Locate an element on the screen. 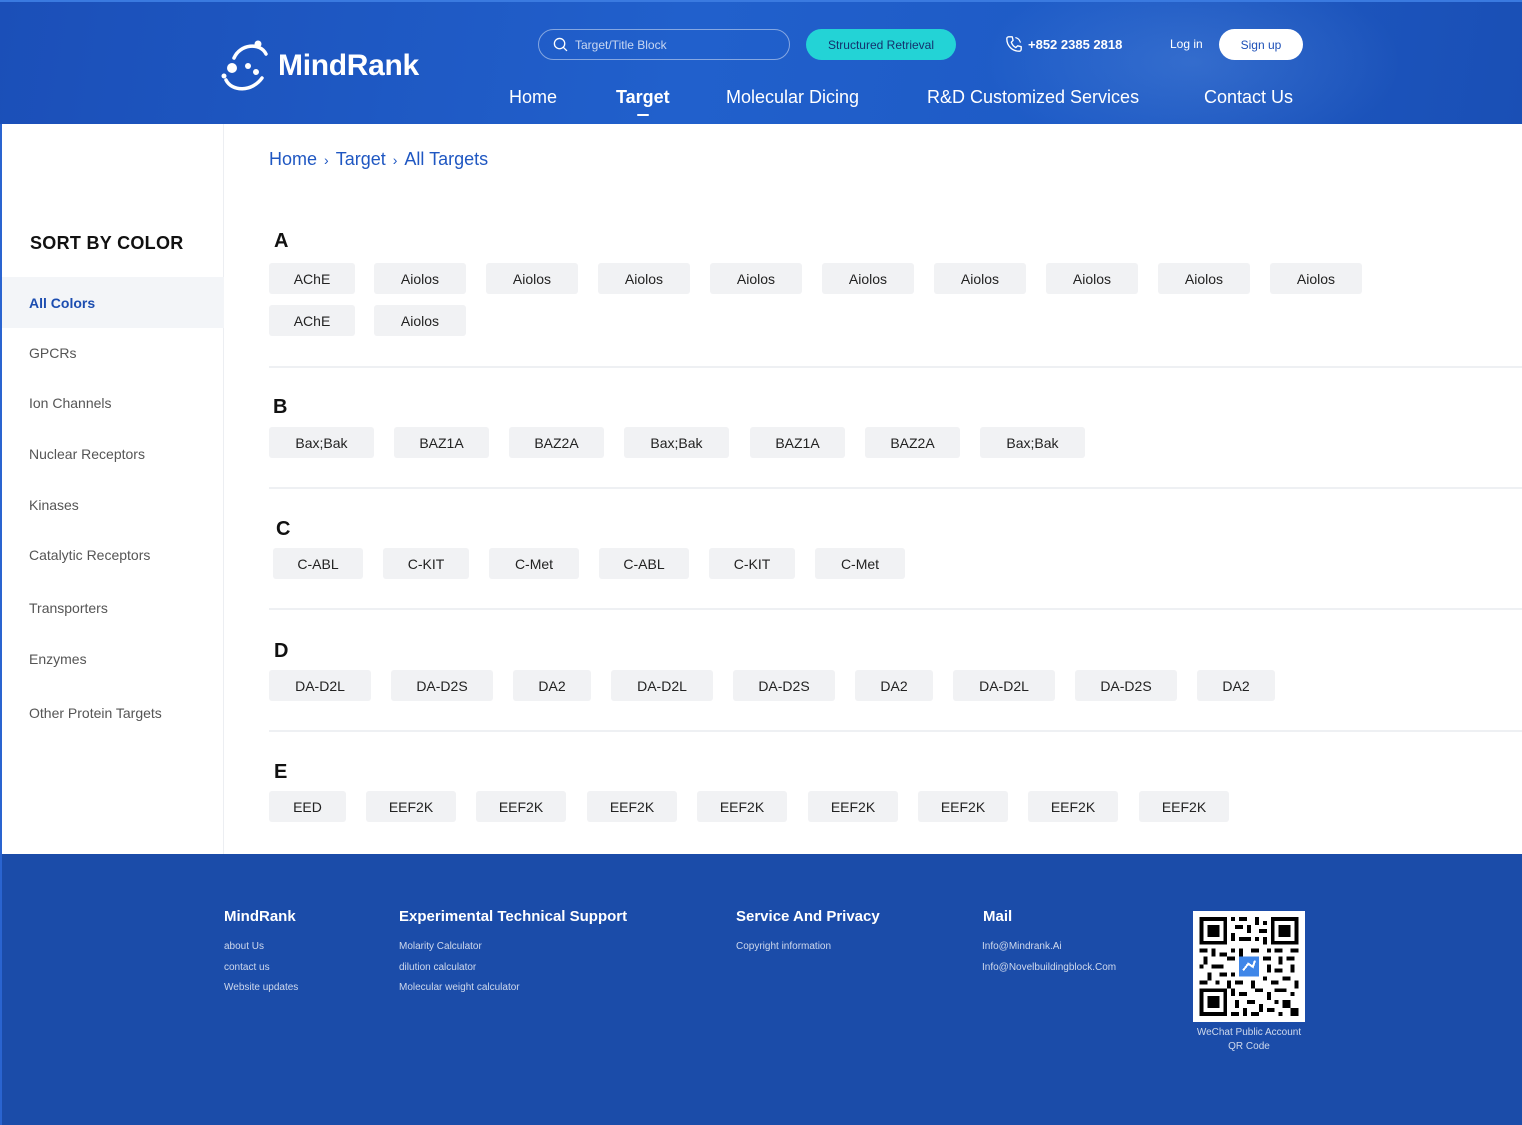 This screenshot has width=1522, height=1125. search-box is located at coordinates (664, 44).